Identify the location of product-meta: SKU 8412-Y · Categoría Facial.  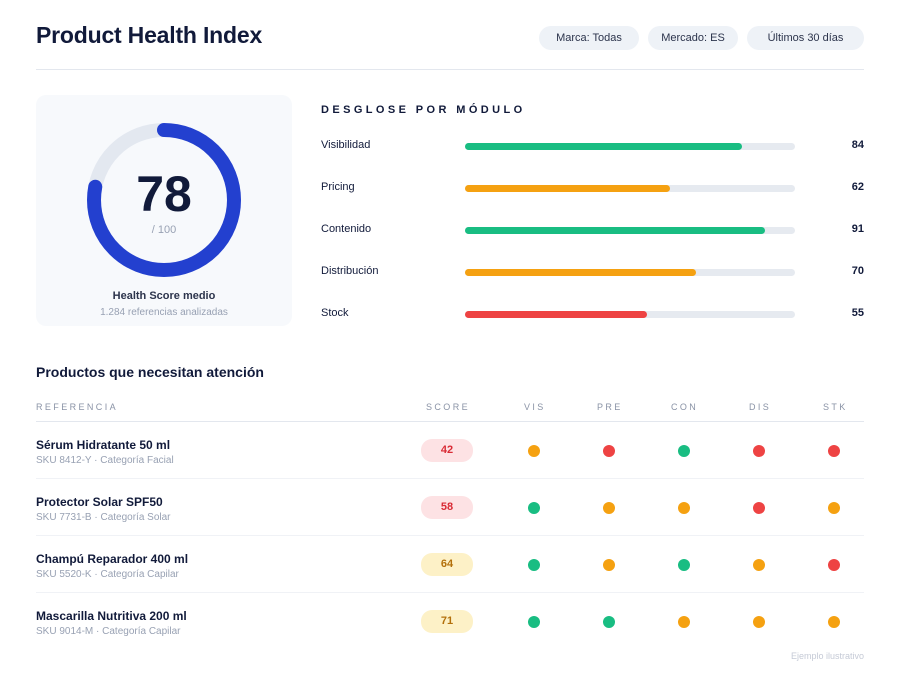
(105, 460).